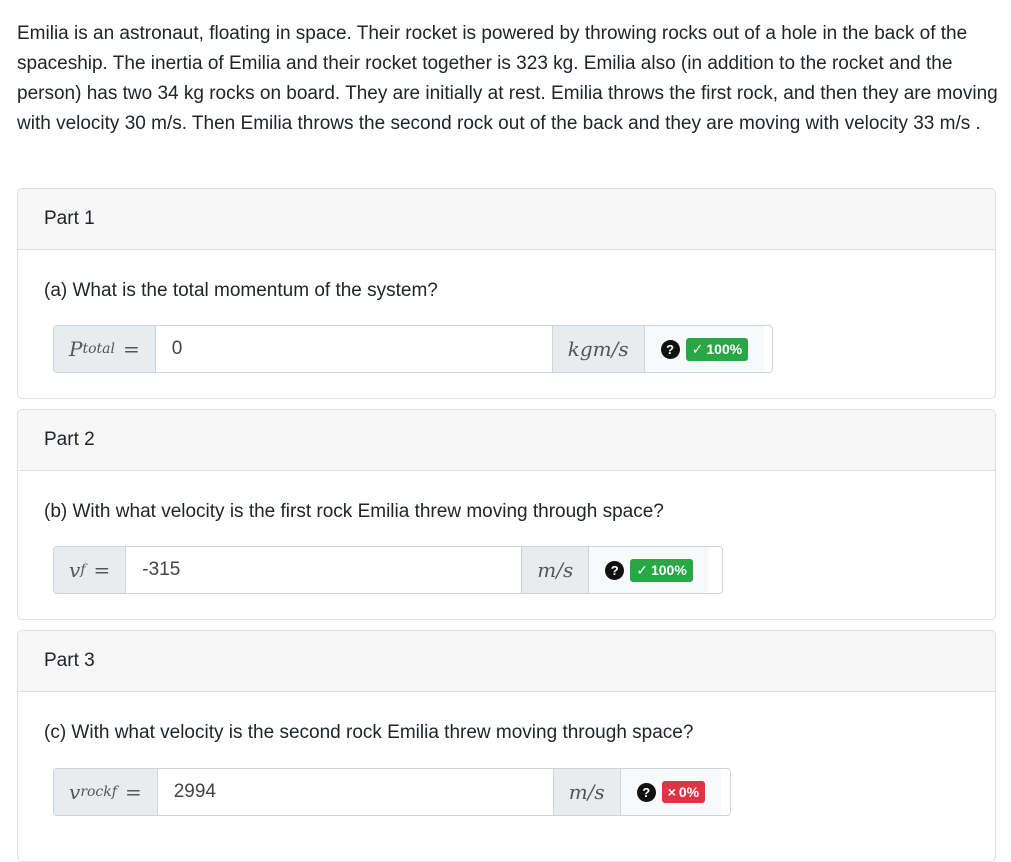  I want to click on part-2-status: ? ✓ 100%, so click(648, 570).